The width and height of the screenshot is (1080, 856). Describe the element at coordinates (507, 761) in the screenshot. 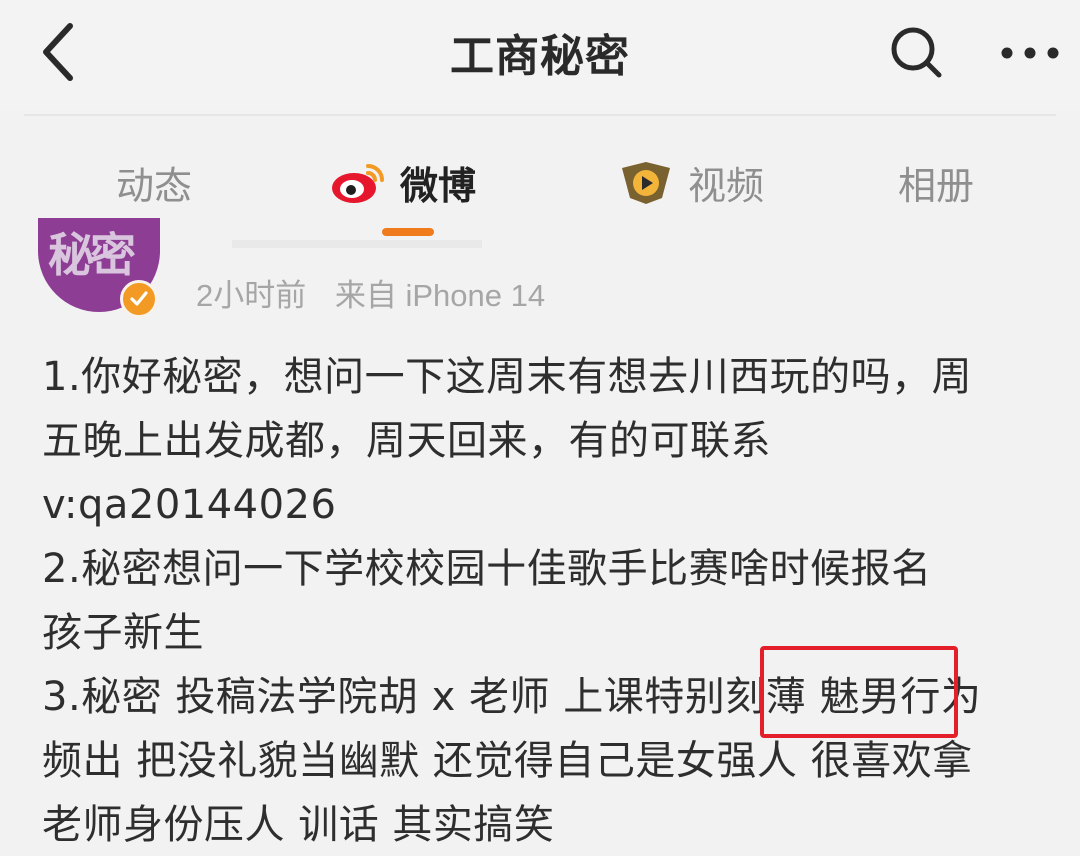

I see `post-text-line: 频出 把没礼貌当幽默 还觉得自己是女强人 很喜欢拿` at that location.